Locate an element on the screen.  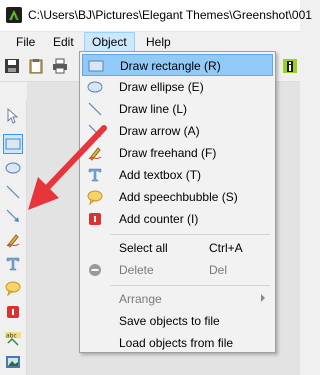
freehand-tool-icon is located at coordinates (13, 240).